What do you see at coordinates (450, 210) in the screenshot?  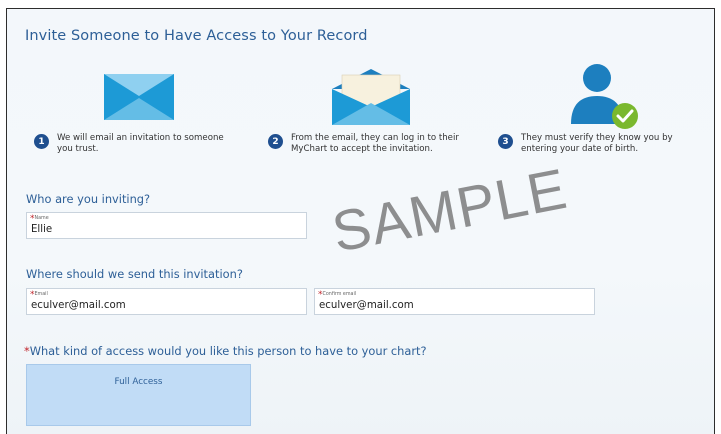 I see `sample-watermark: SAMPLE` at bounding box center [450, 210].